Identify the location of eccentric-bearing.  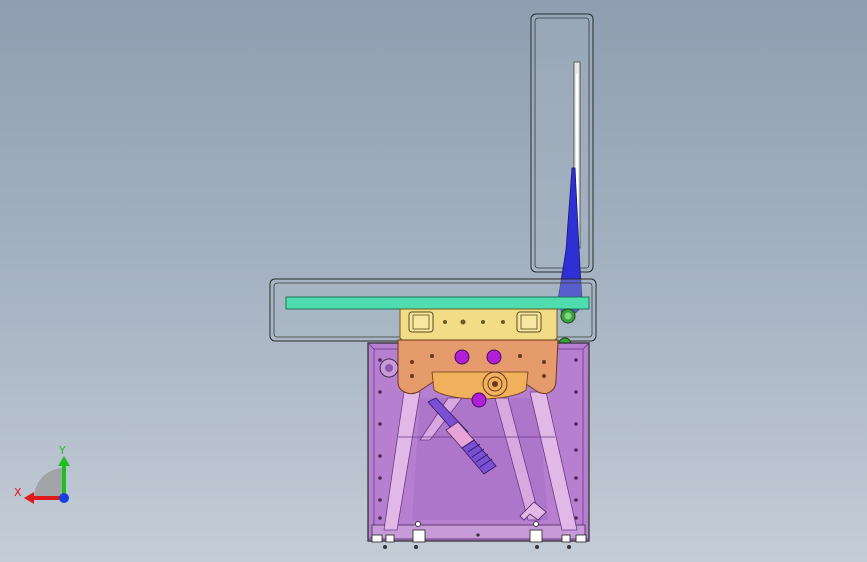
(495, 384).